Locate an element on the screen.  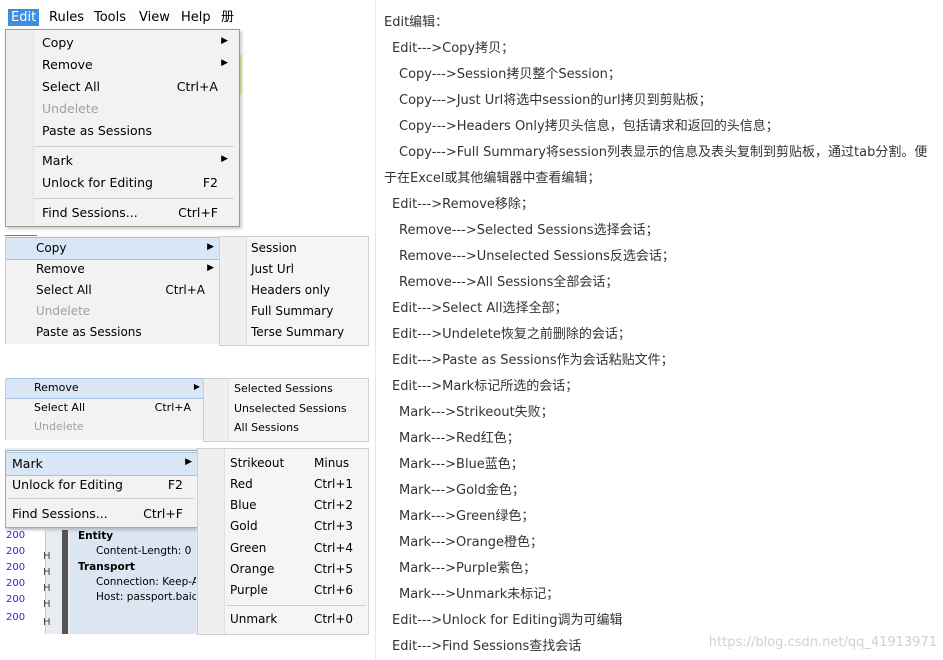
edit-menu-remove-view: Remove ▶ Select All Ctrl+A Undelete is located at coordinates (104, 409).